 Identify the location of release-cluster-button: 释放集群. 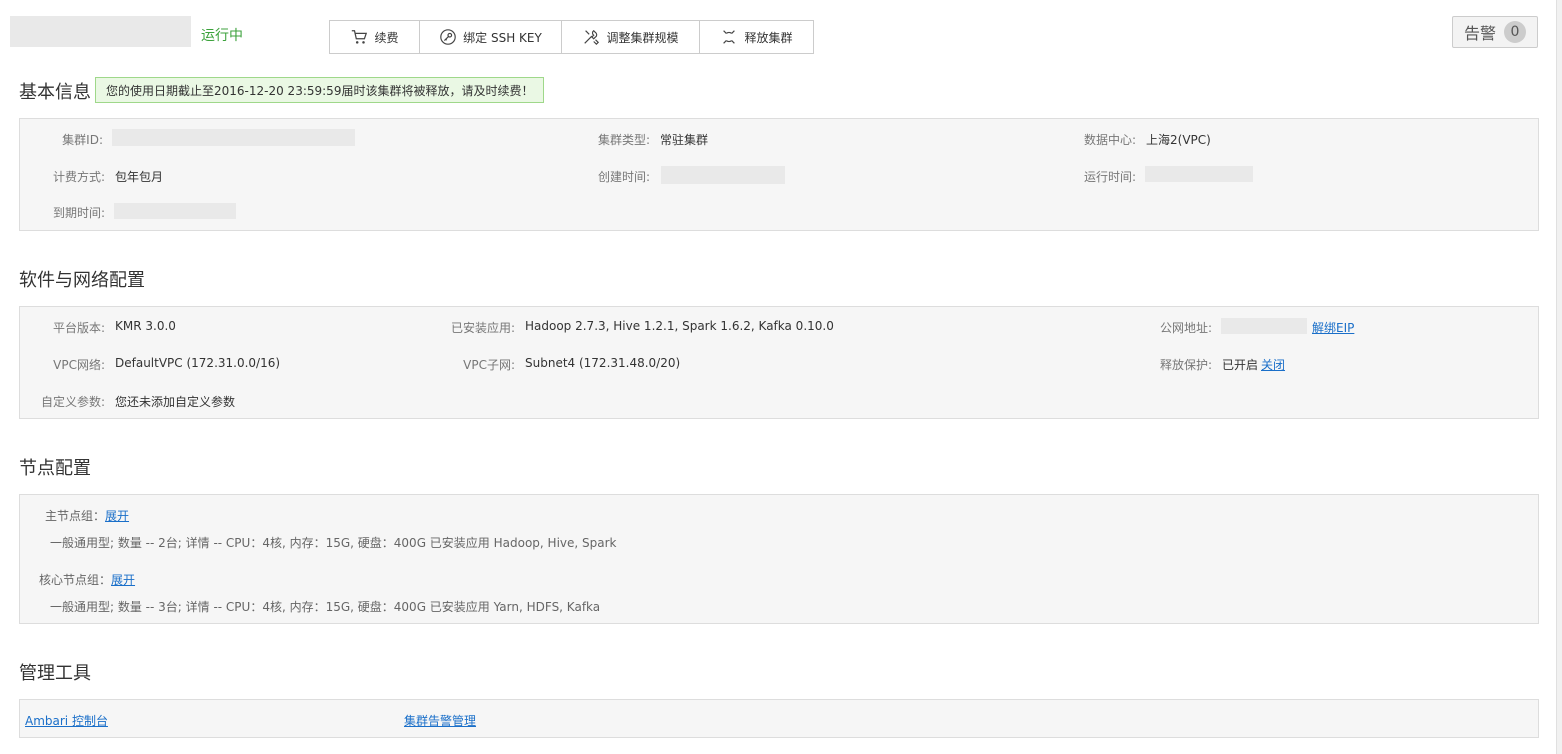
(756, 37).